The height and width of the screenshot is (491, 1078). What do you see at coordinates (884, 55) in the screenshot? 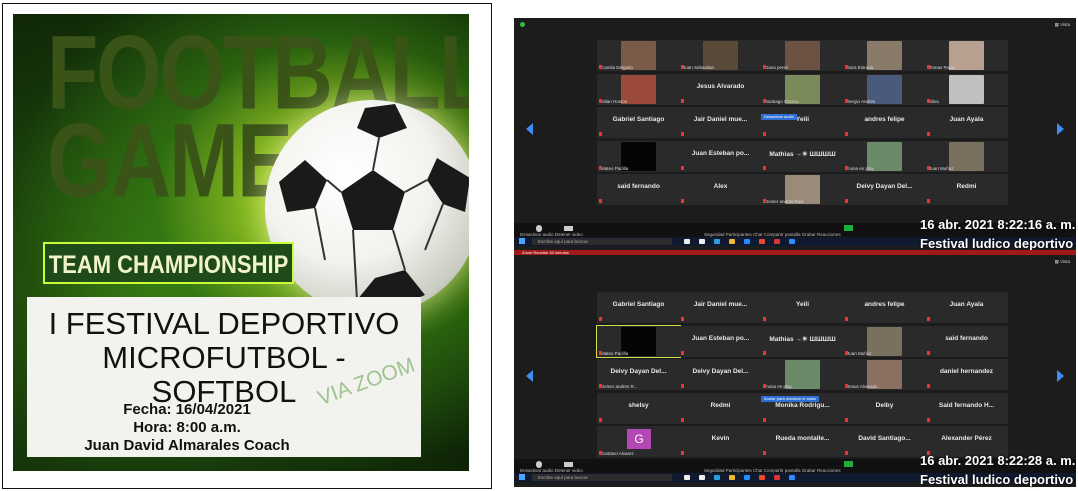
I see `participant-tile: Sara Estrada` at bounding box center [884, 55].